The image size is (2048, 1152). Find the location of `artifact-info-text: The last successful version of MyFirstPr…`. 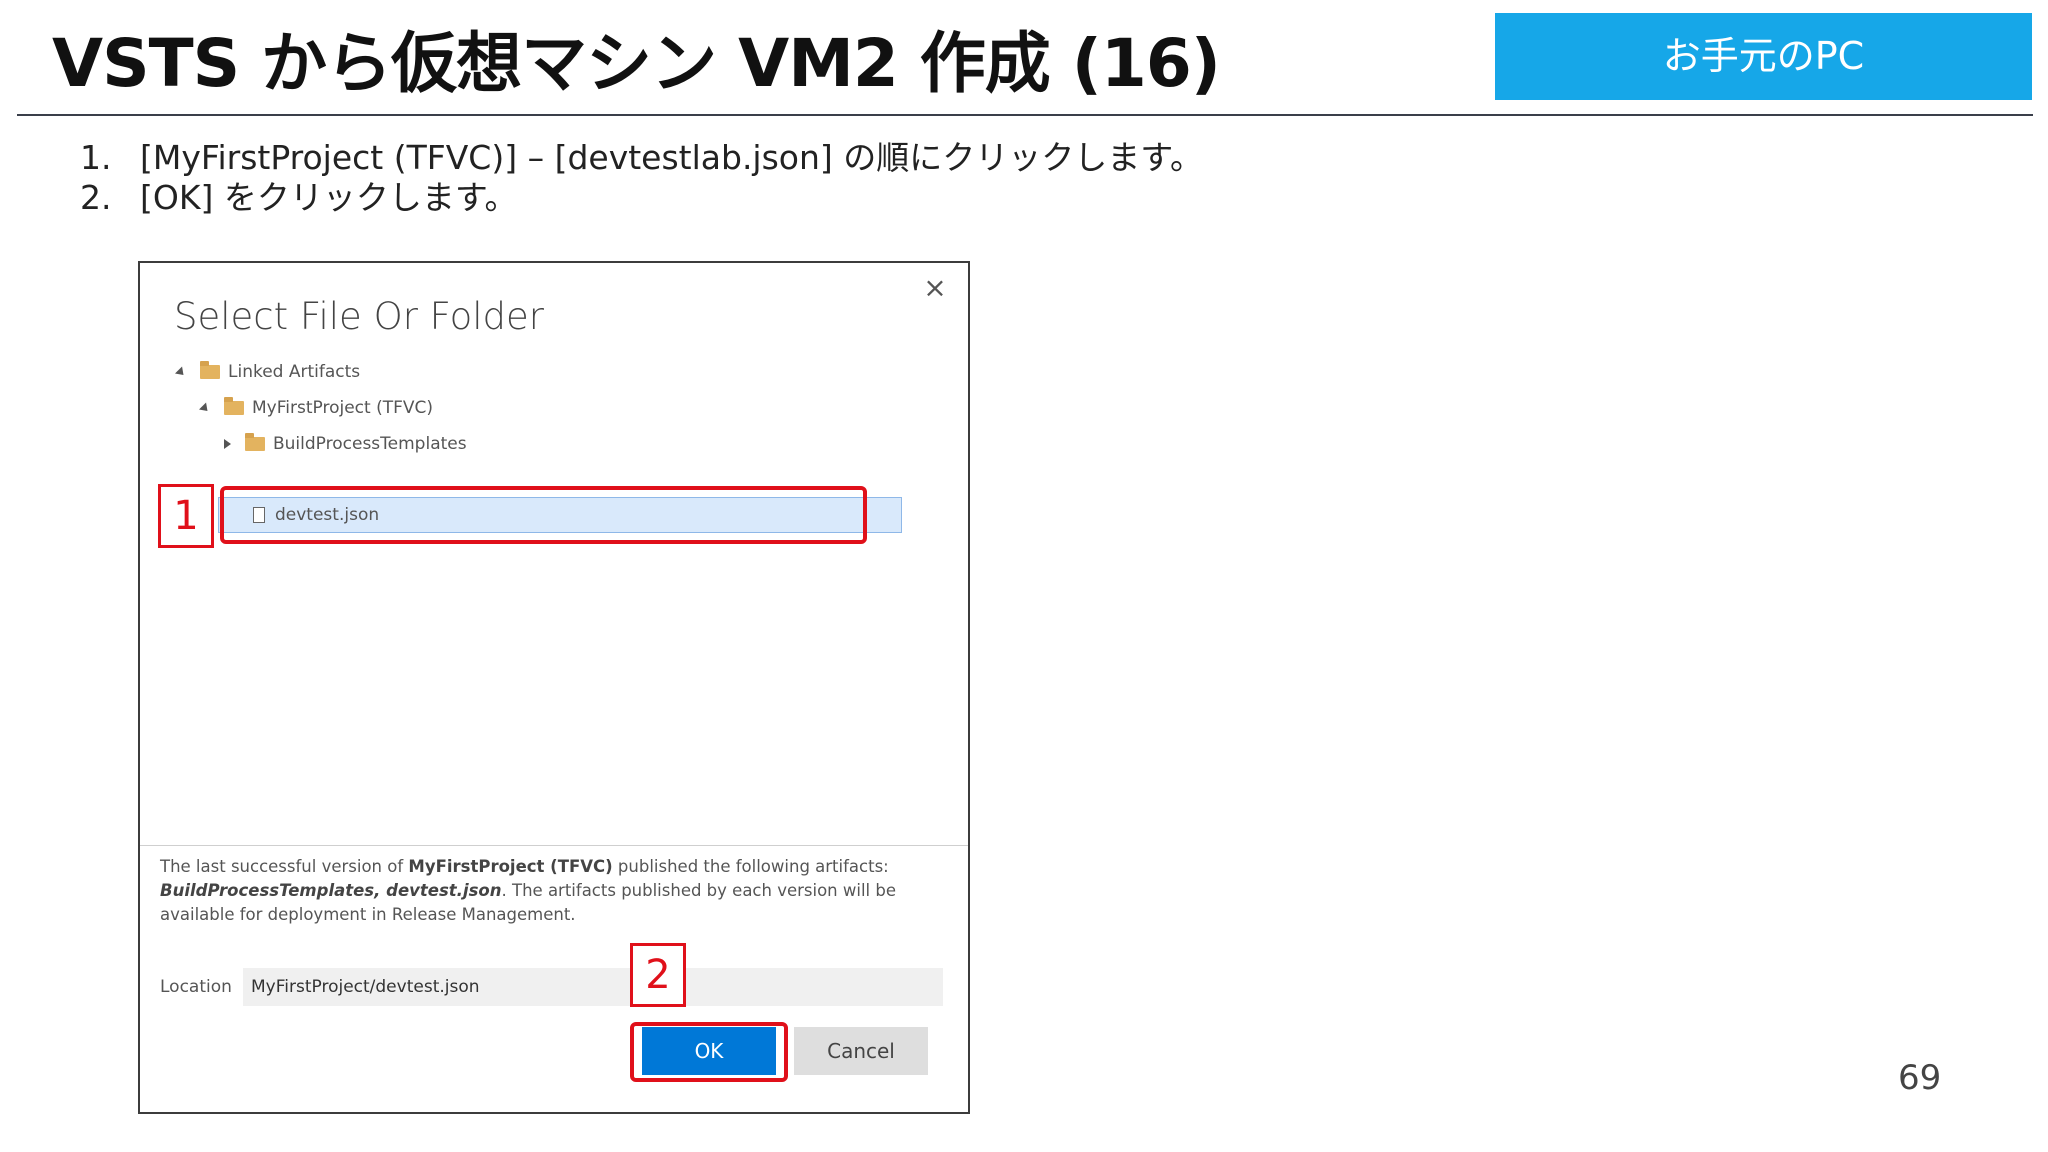

artifact-info-text: The last successful version of MyFirstPr… is located at coordinates (555, 891).